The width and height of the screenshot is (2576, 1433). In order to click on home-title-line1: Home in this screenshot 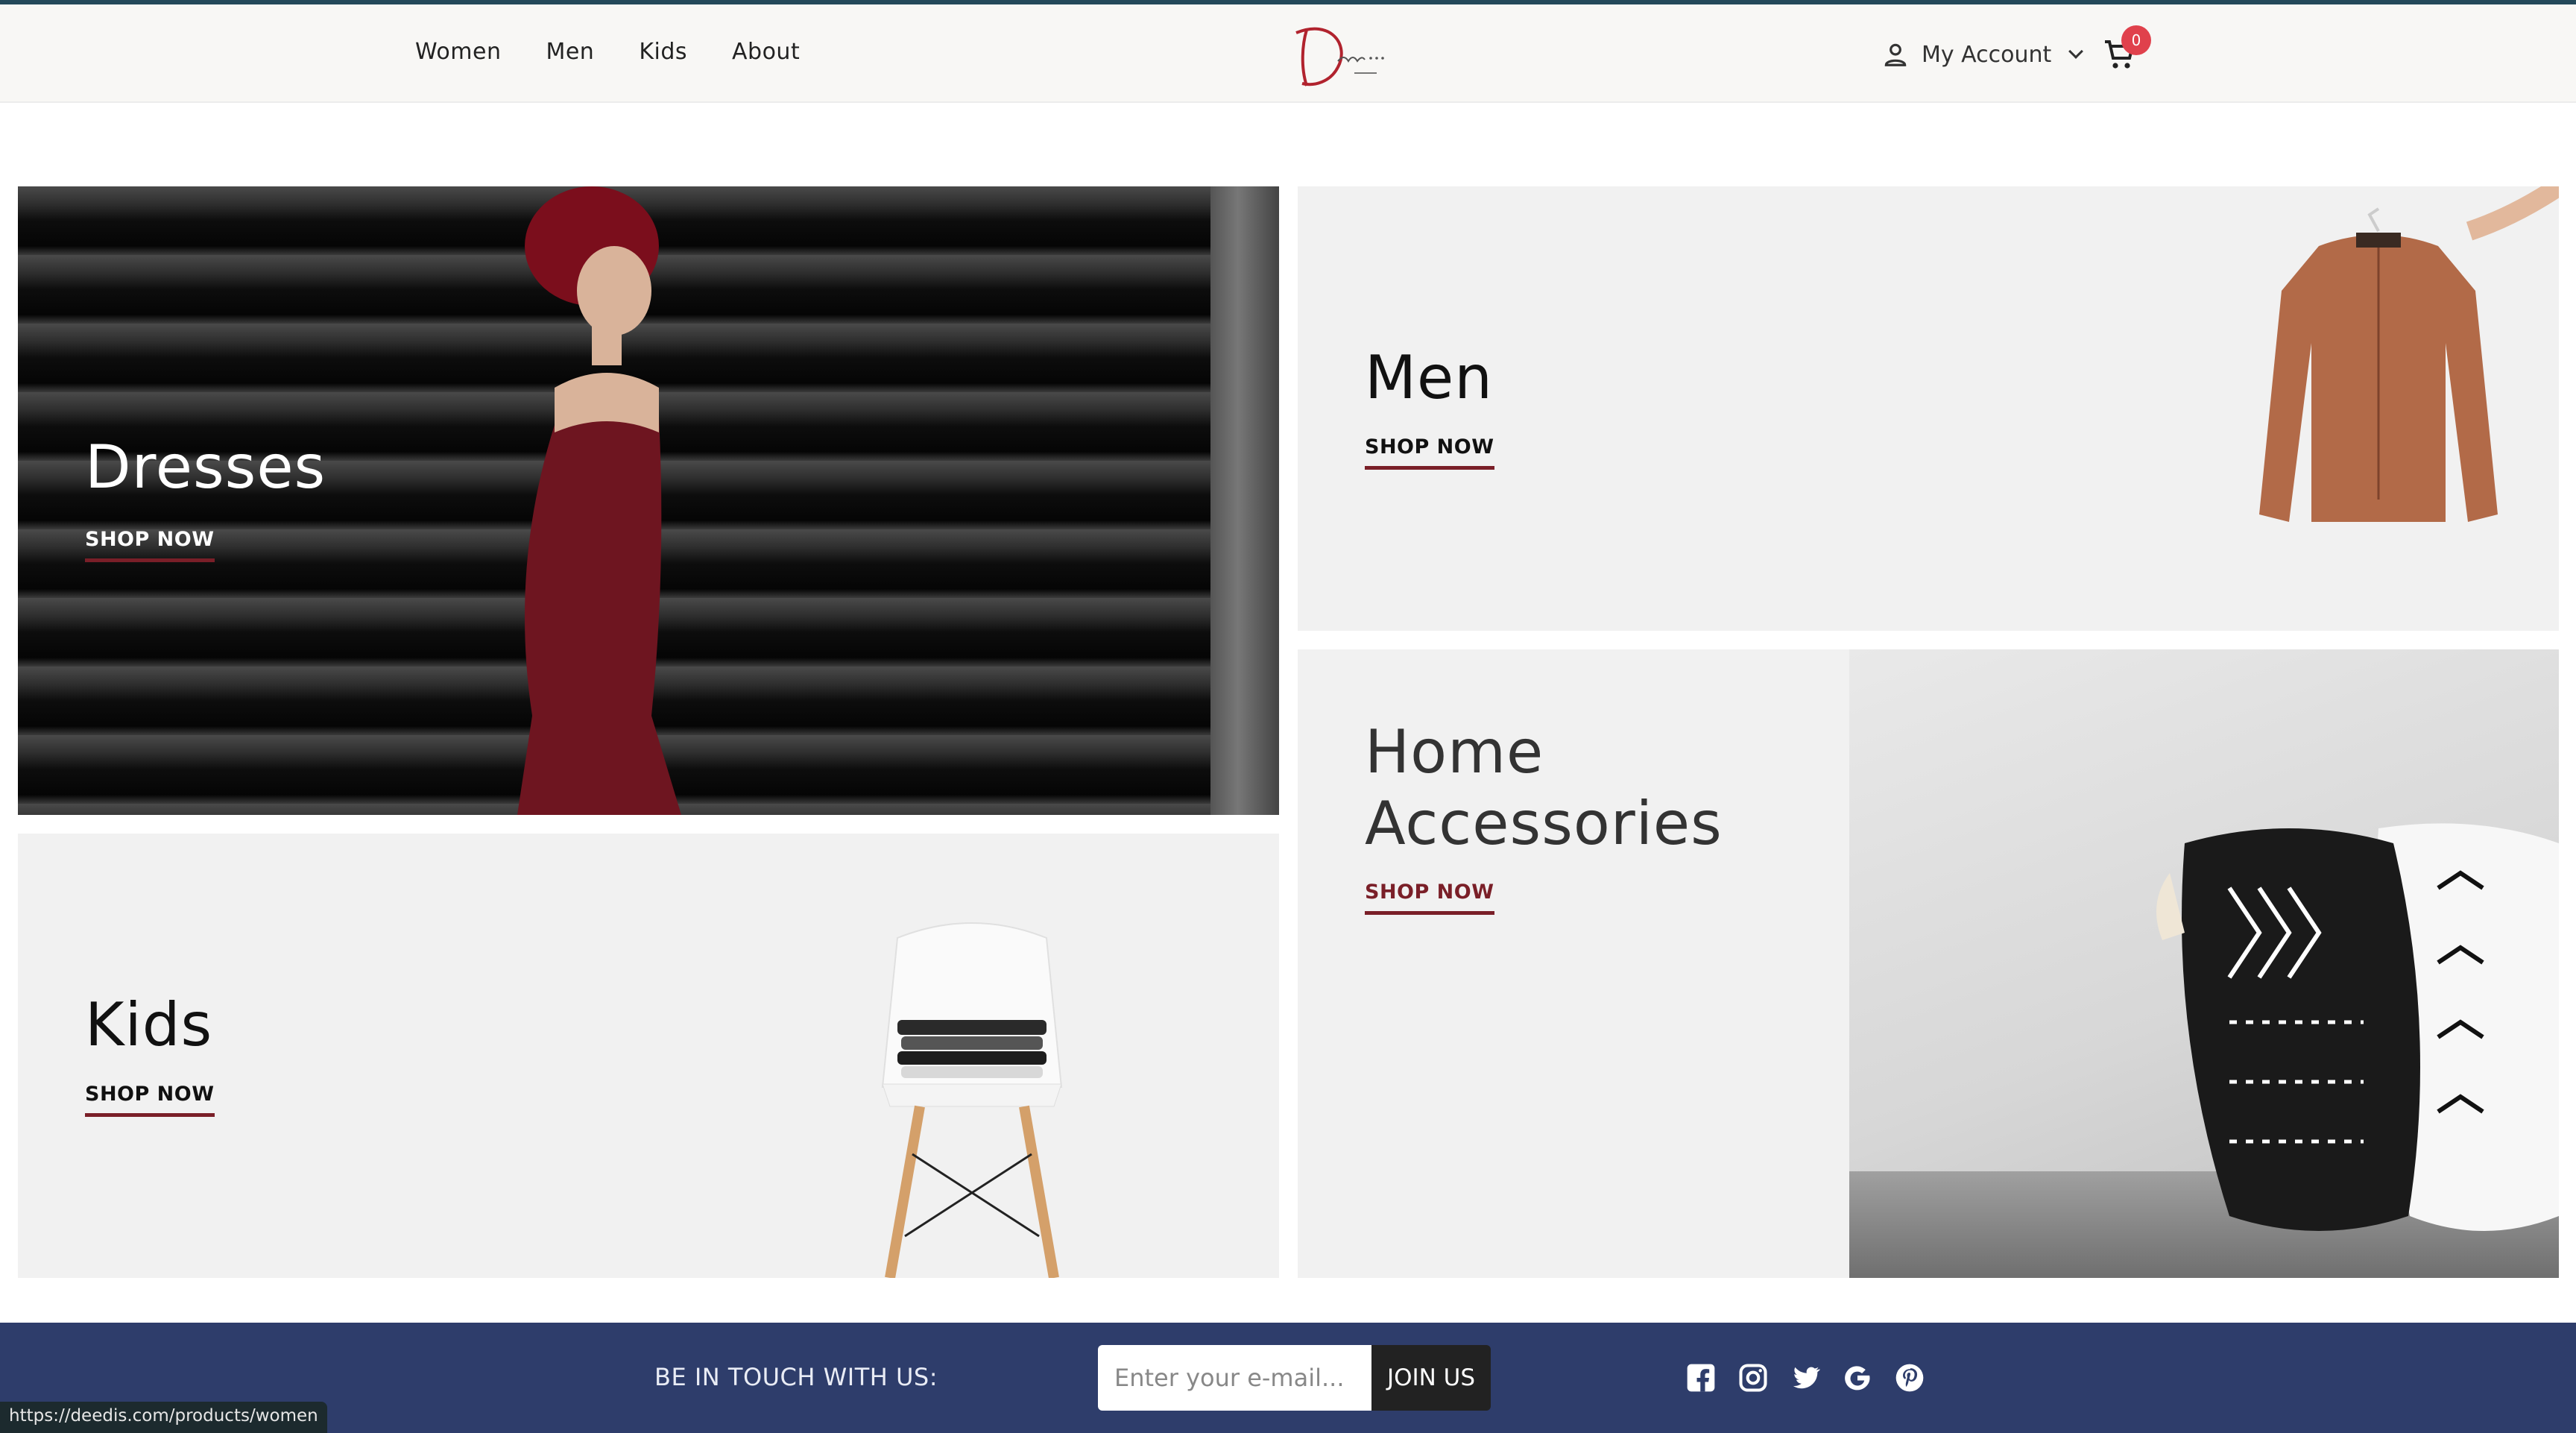, I will do `click(1455, 752)`.